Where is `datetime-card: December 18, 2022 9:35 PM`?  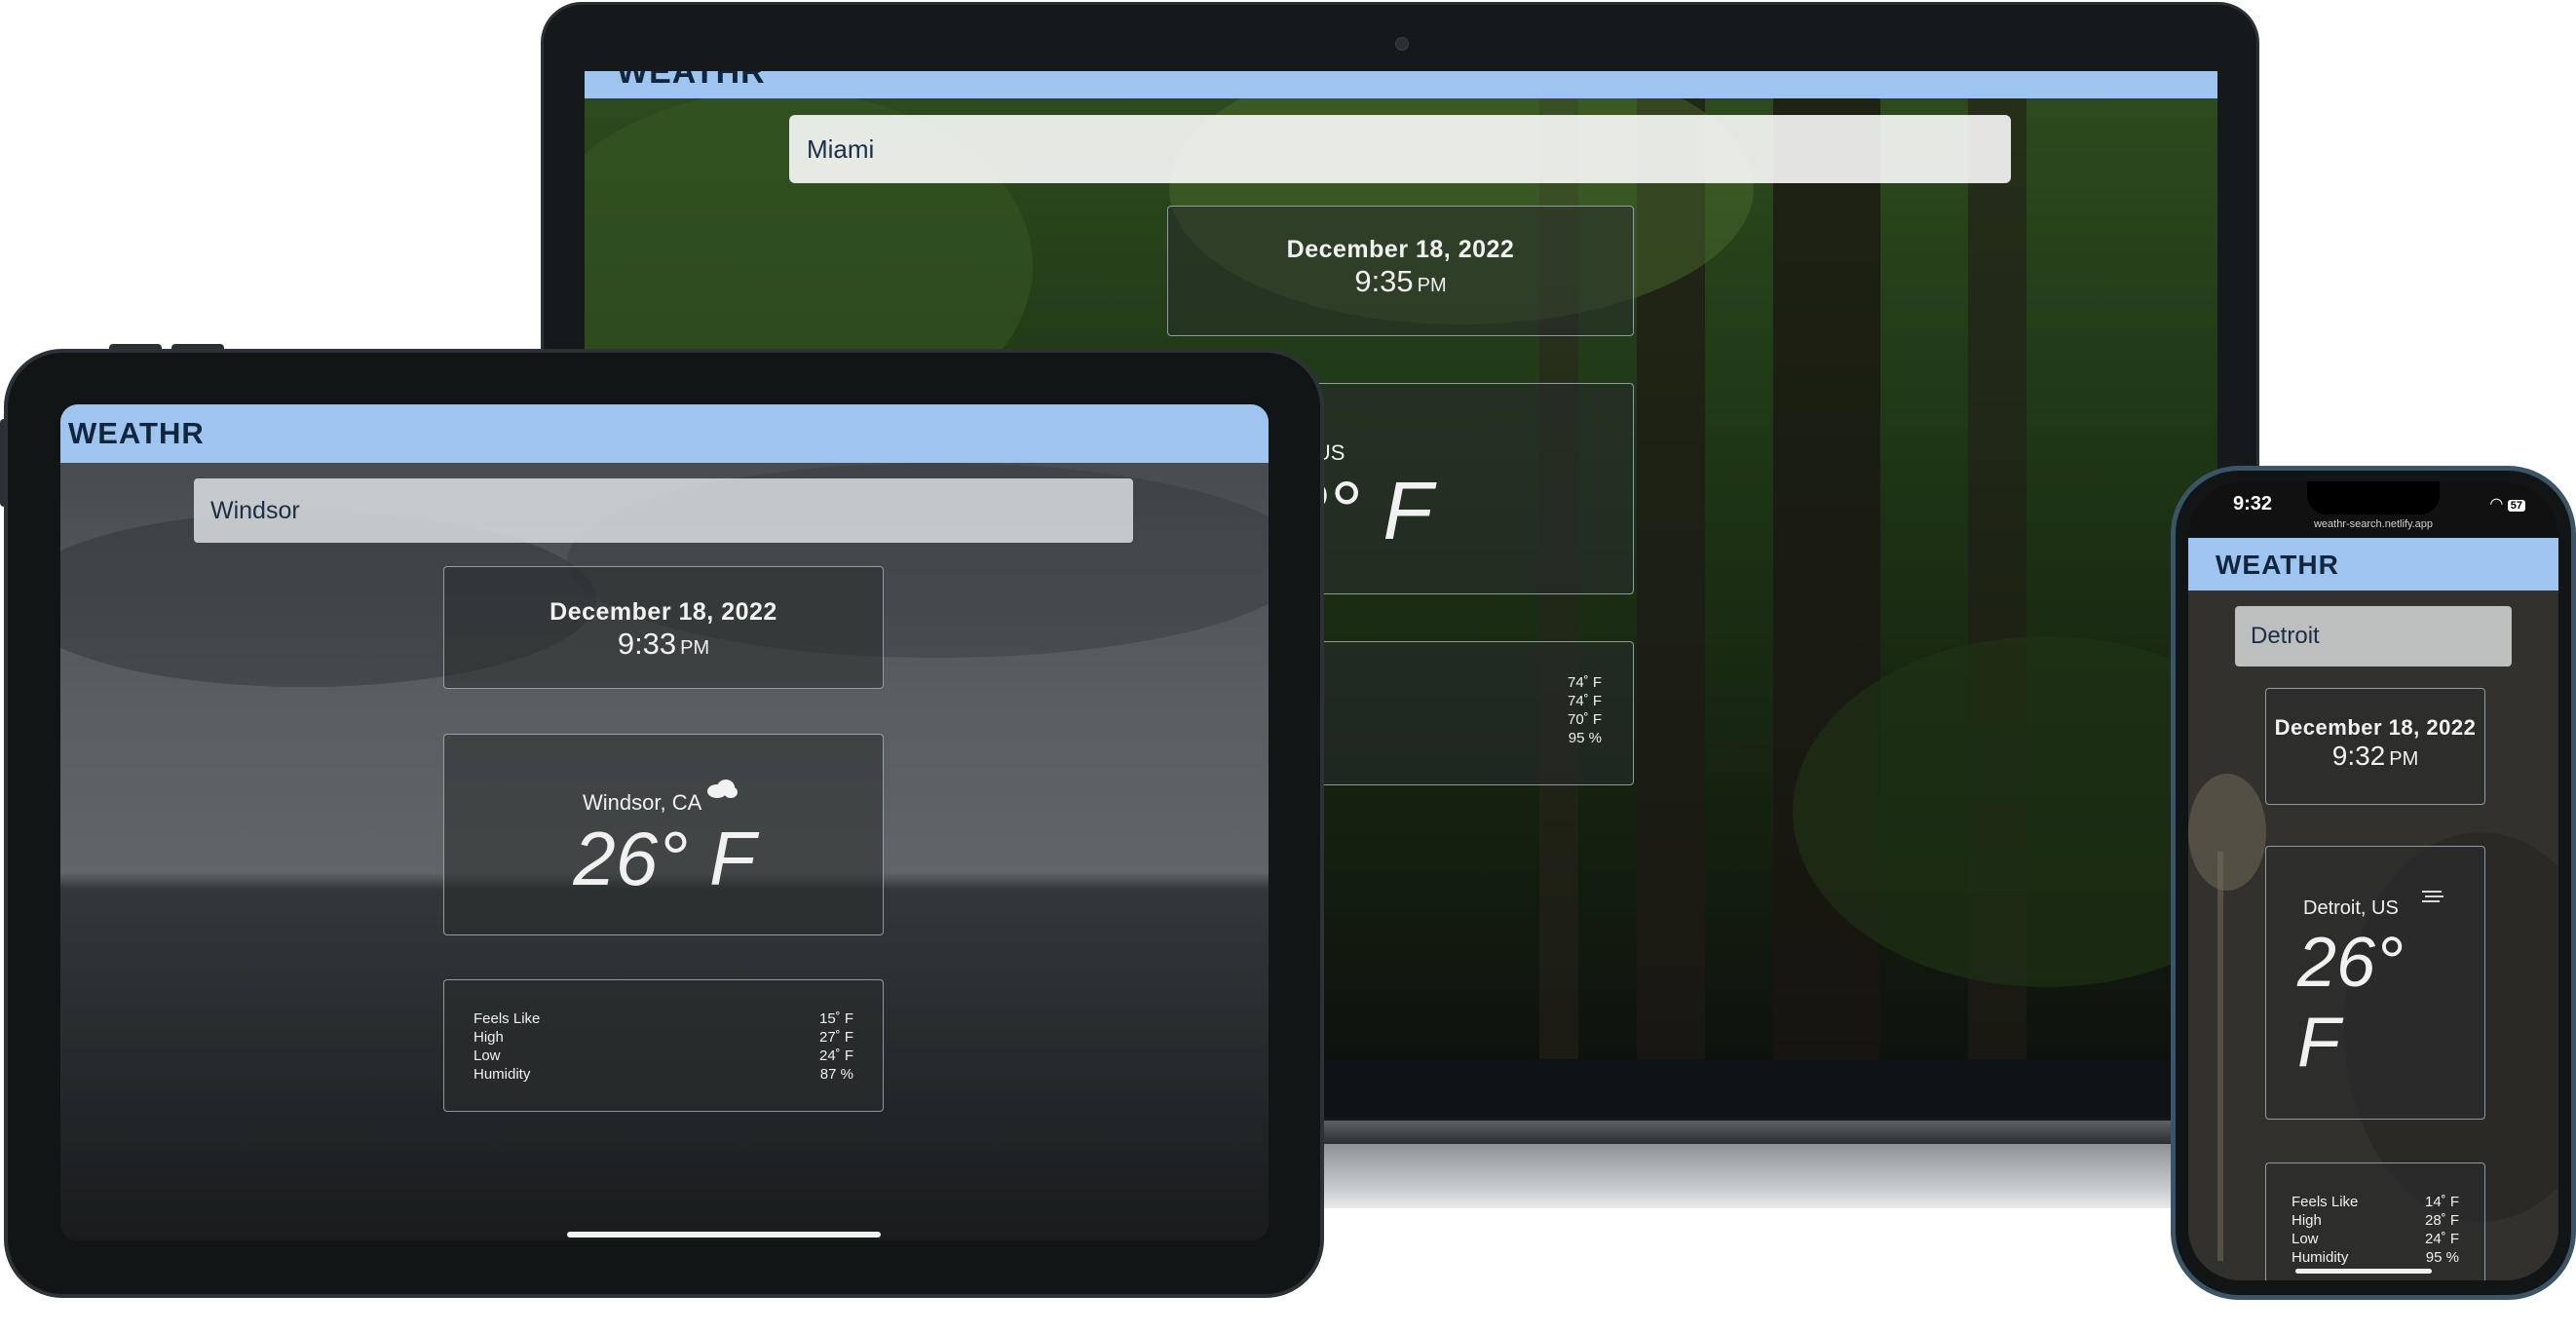 datetime-card: December 18, 2022 9:35 PM is located at coordinates (1400, 271).